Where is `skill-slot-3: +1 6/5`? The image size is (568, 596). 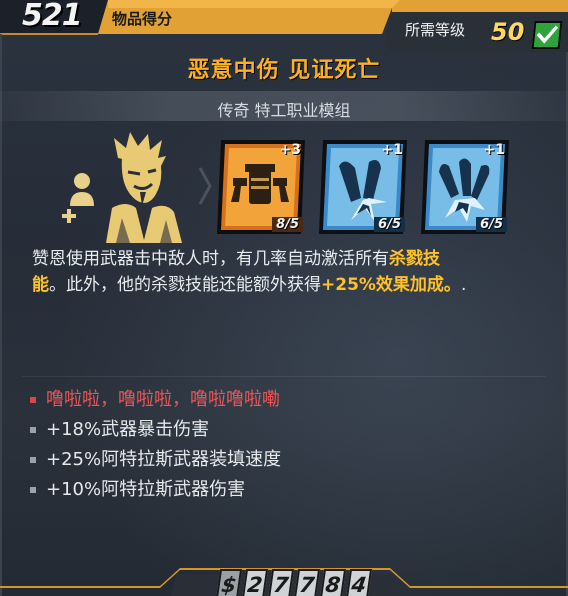 skill-slot-3: +1 6/5 is located at coordinates (465, 187).